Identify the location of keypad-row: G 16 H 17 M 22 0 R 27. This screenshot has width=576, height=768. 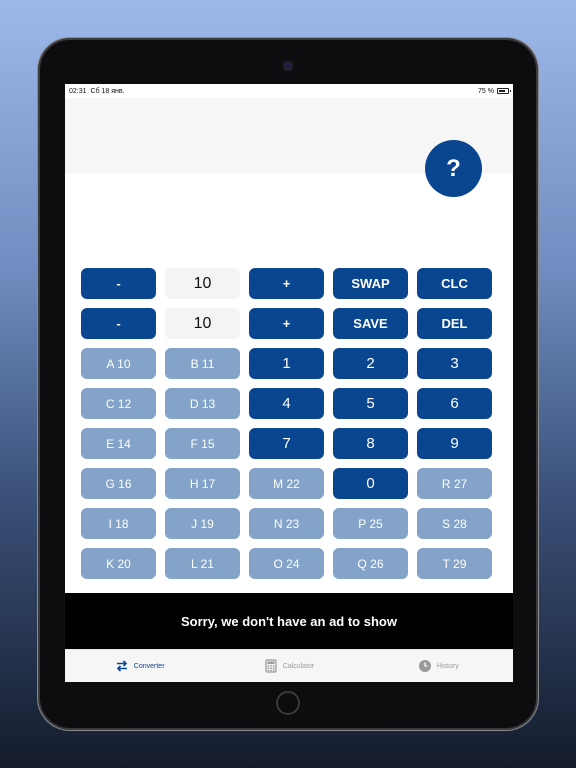
(287, 483).